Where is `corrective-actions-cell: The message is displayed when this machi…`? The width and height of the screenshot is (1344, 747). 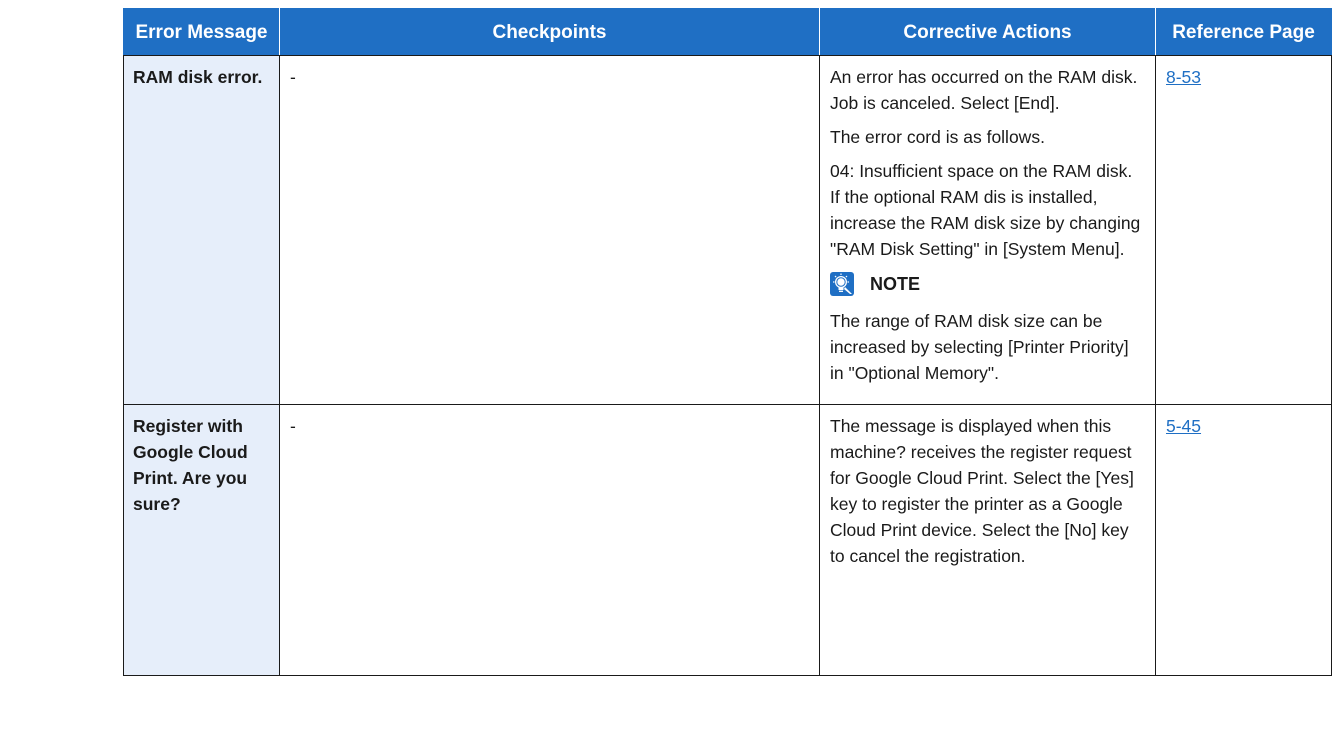
corrective-actions-cell: The message is displayed when this machi… is located at coordinates (987, 540).